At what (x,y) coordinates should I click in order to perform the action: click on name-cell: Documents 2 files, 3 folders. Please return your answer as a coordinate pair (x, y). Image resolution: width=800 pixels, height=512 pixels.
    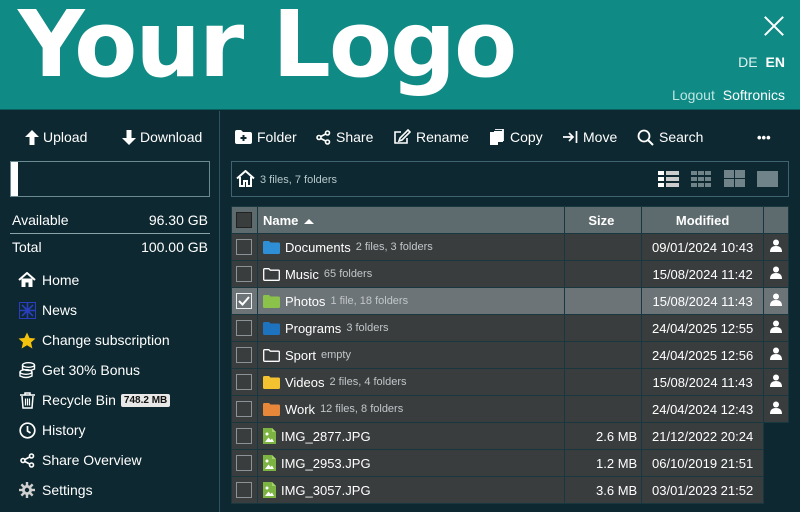
    Looking at the image, I should click on (411, 247).